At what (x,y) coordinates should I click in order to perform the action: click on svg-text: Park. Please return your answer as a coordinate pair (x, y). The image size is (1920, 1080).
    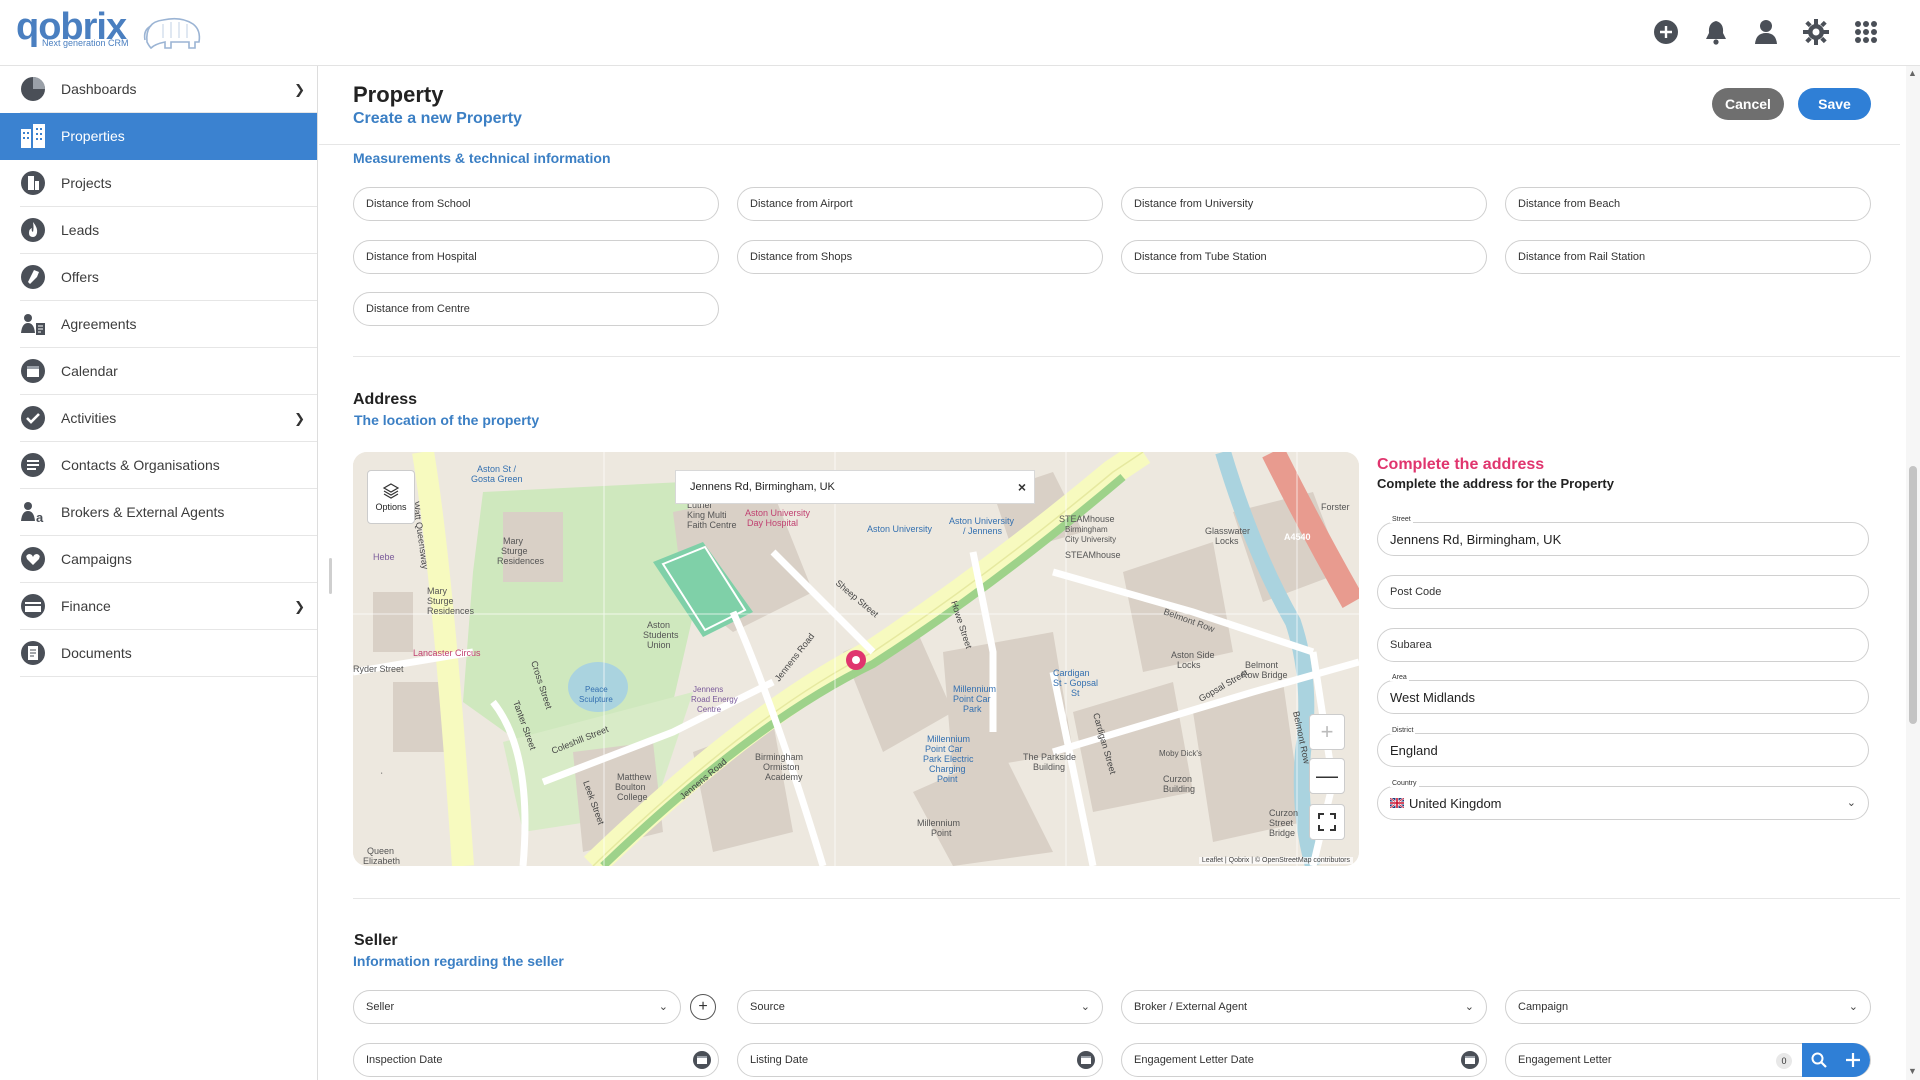
    Looking at the image, I should click on (972, 709).